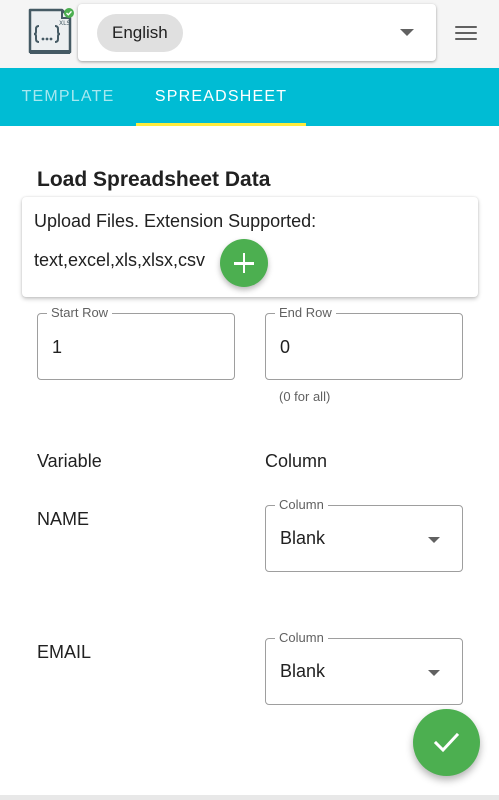  What do you see at coordinates (466, 34) in the screenshot?
I see `hamburger-menu-icon` at bounding box center [466, 34].